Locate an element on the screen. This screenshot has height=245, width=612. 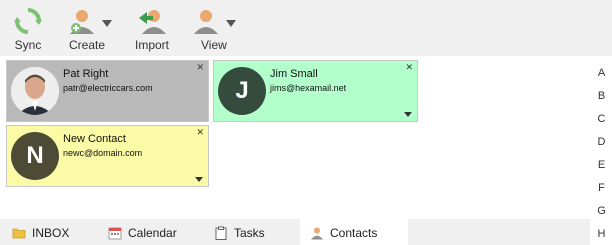
contact-card: J Jim Small jims@hexamail.net ✕ is located at coordinates (315, 91).